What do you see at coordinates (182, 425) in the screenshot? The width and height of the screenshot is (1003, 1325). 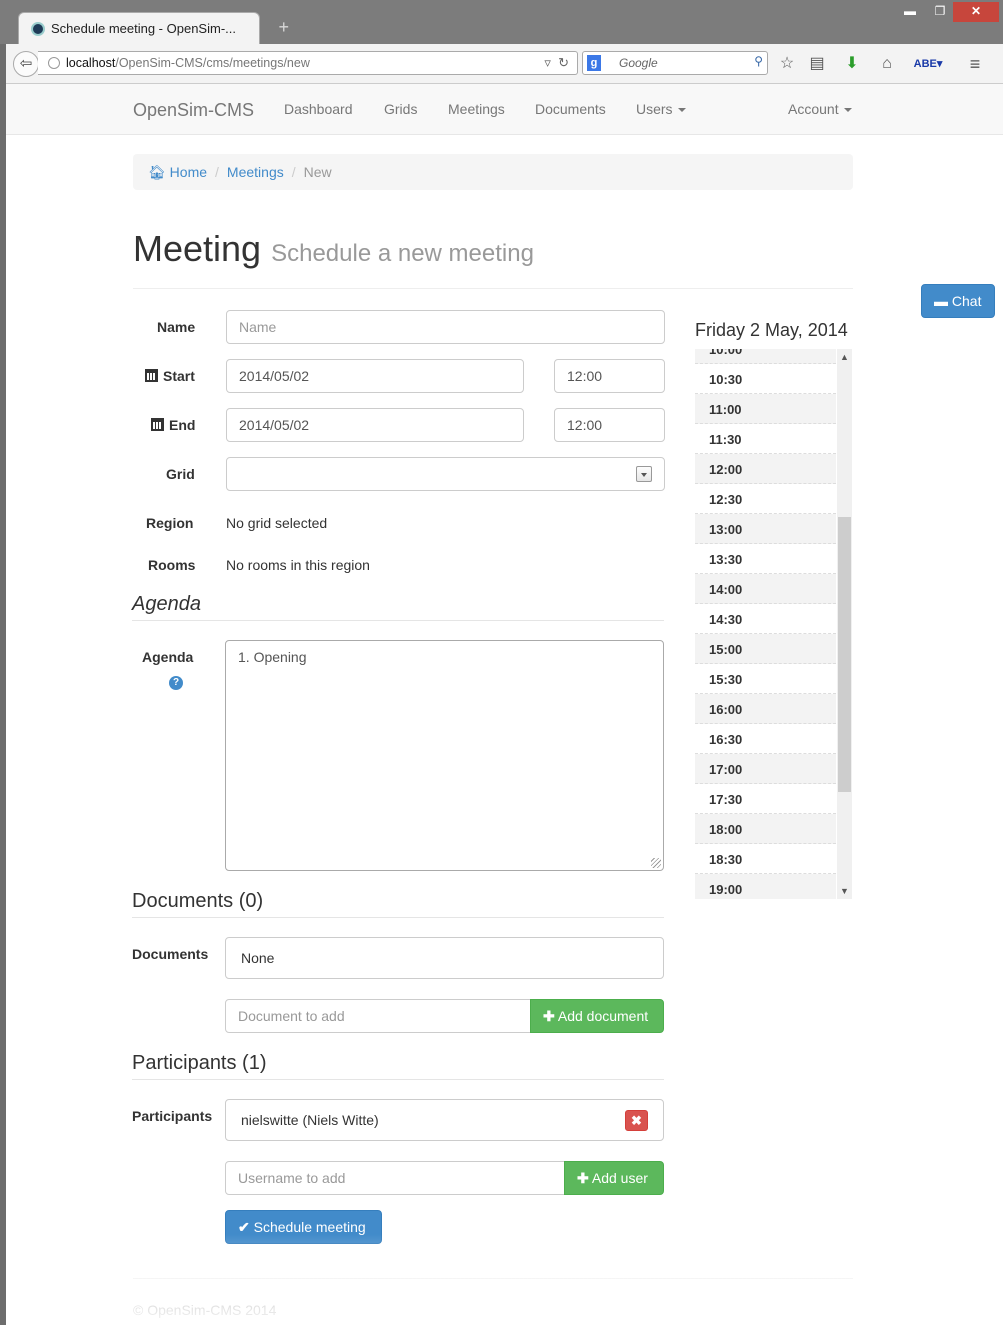 I see `end-label-text: End` at bounding box center [182, 425].